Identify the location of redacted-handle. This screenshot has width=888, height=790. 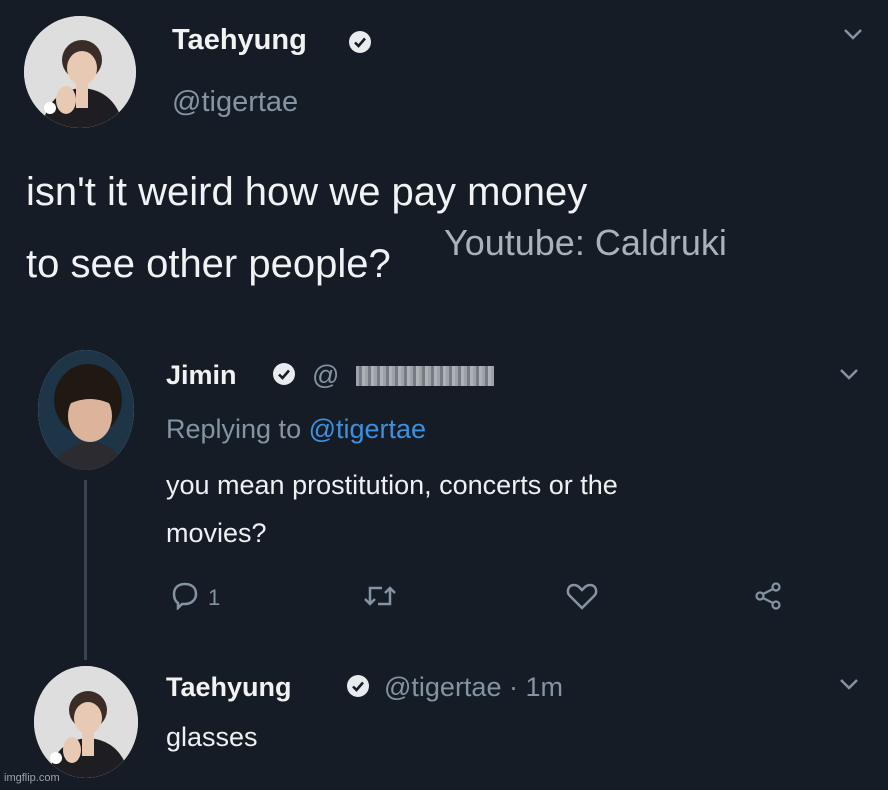
(425, 376).